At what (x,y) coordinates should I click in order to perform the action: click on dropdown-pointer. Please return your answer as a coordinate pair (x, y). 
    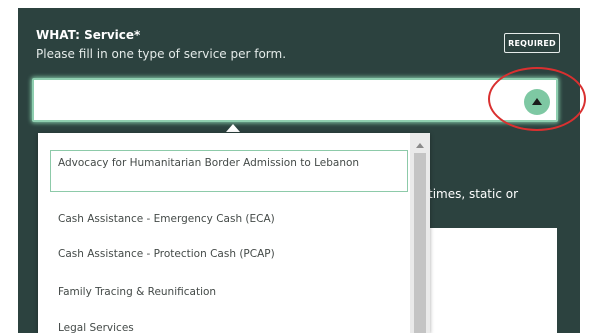
    Looking at the image, I should click on (233, 128).